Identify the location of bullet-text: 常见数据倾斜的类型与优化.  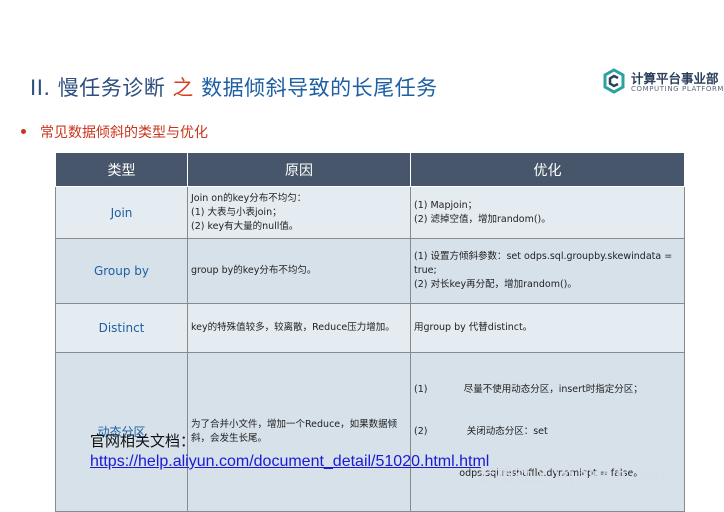
(124, 133).